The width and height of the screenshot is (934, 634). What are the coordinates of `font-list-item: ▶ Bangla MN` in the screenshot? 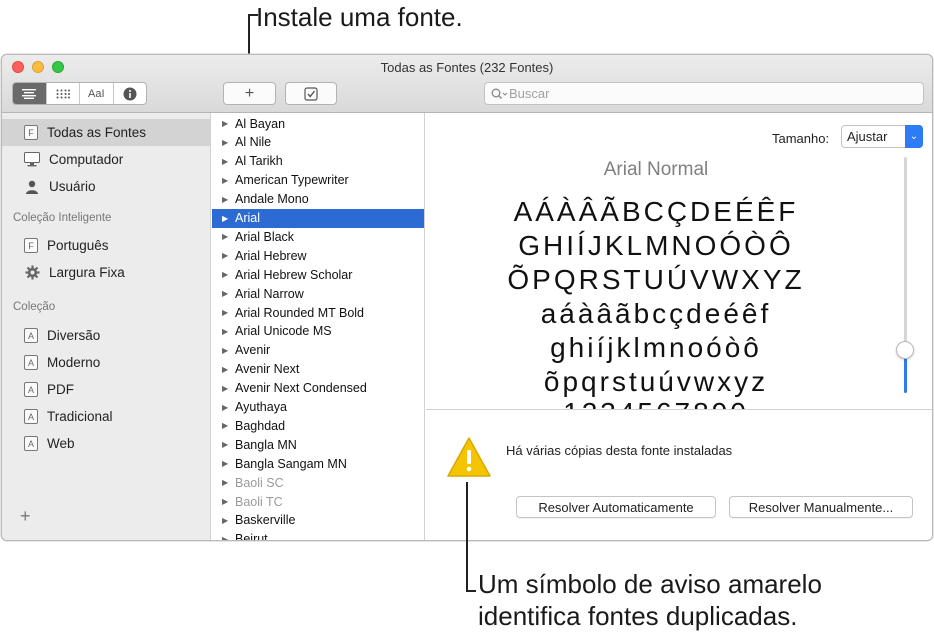 It's located at (318, 444).